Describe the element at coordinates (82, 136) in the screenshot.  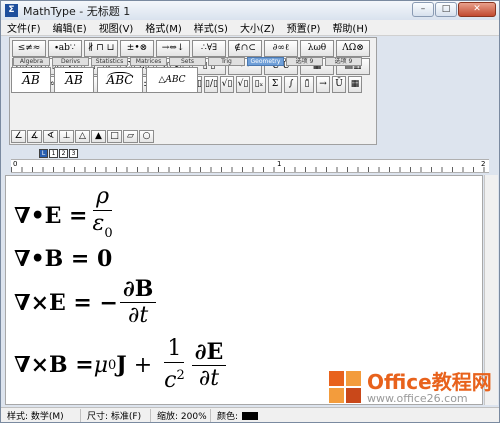
I see `triangle-icon: △` at that location.